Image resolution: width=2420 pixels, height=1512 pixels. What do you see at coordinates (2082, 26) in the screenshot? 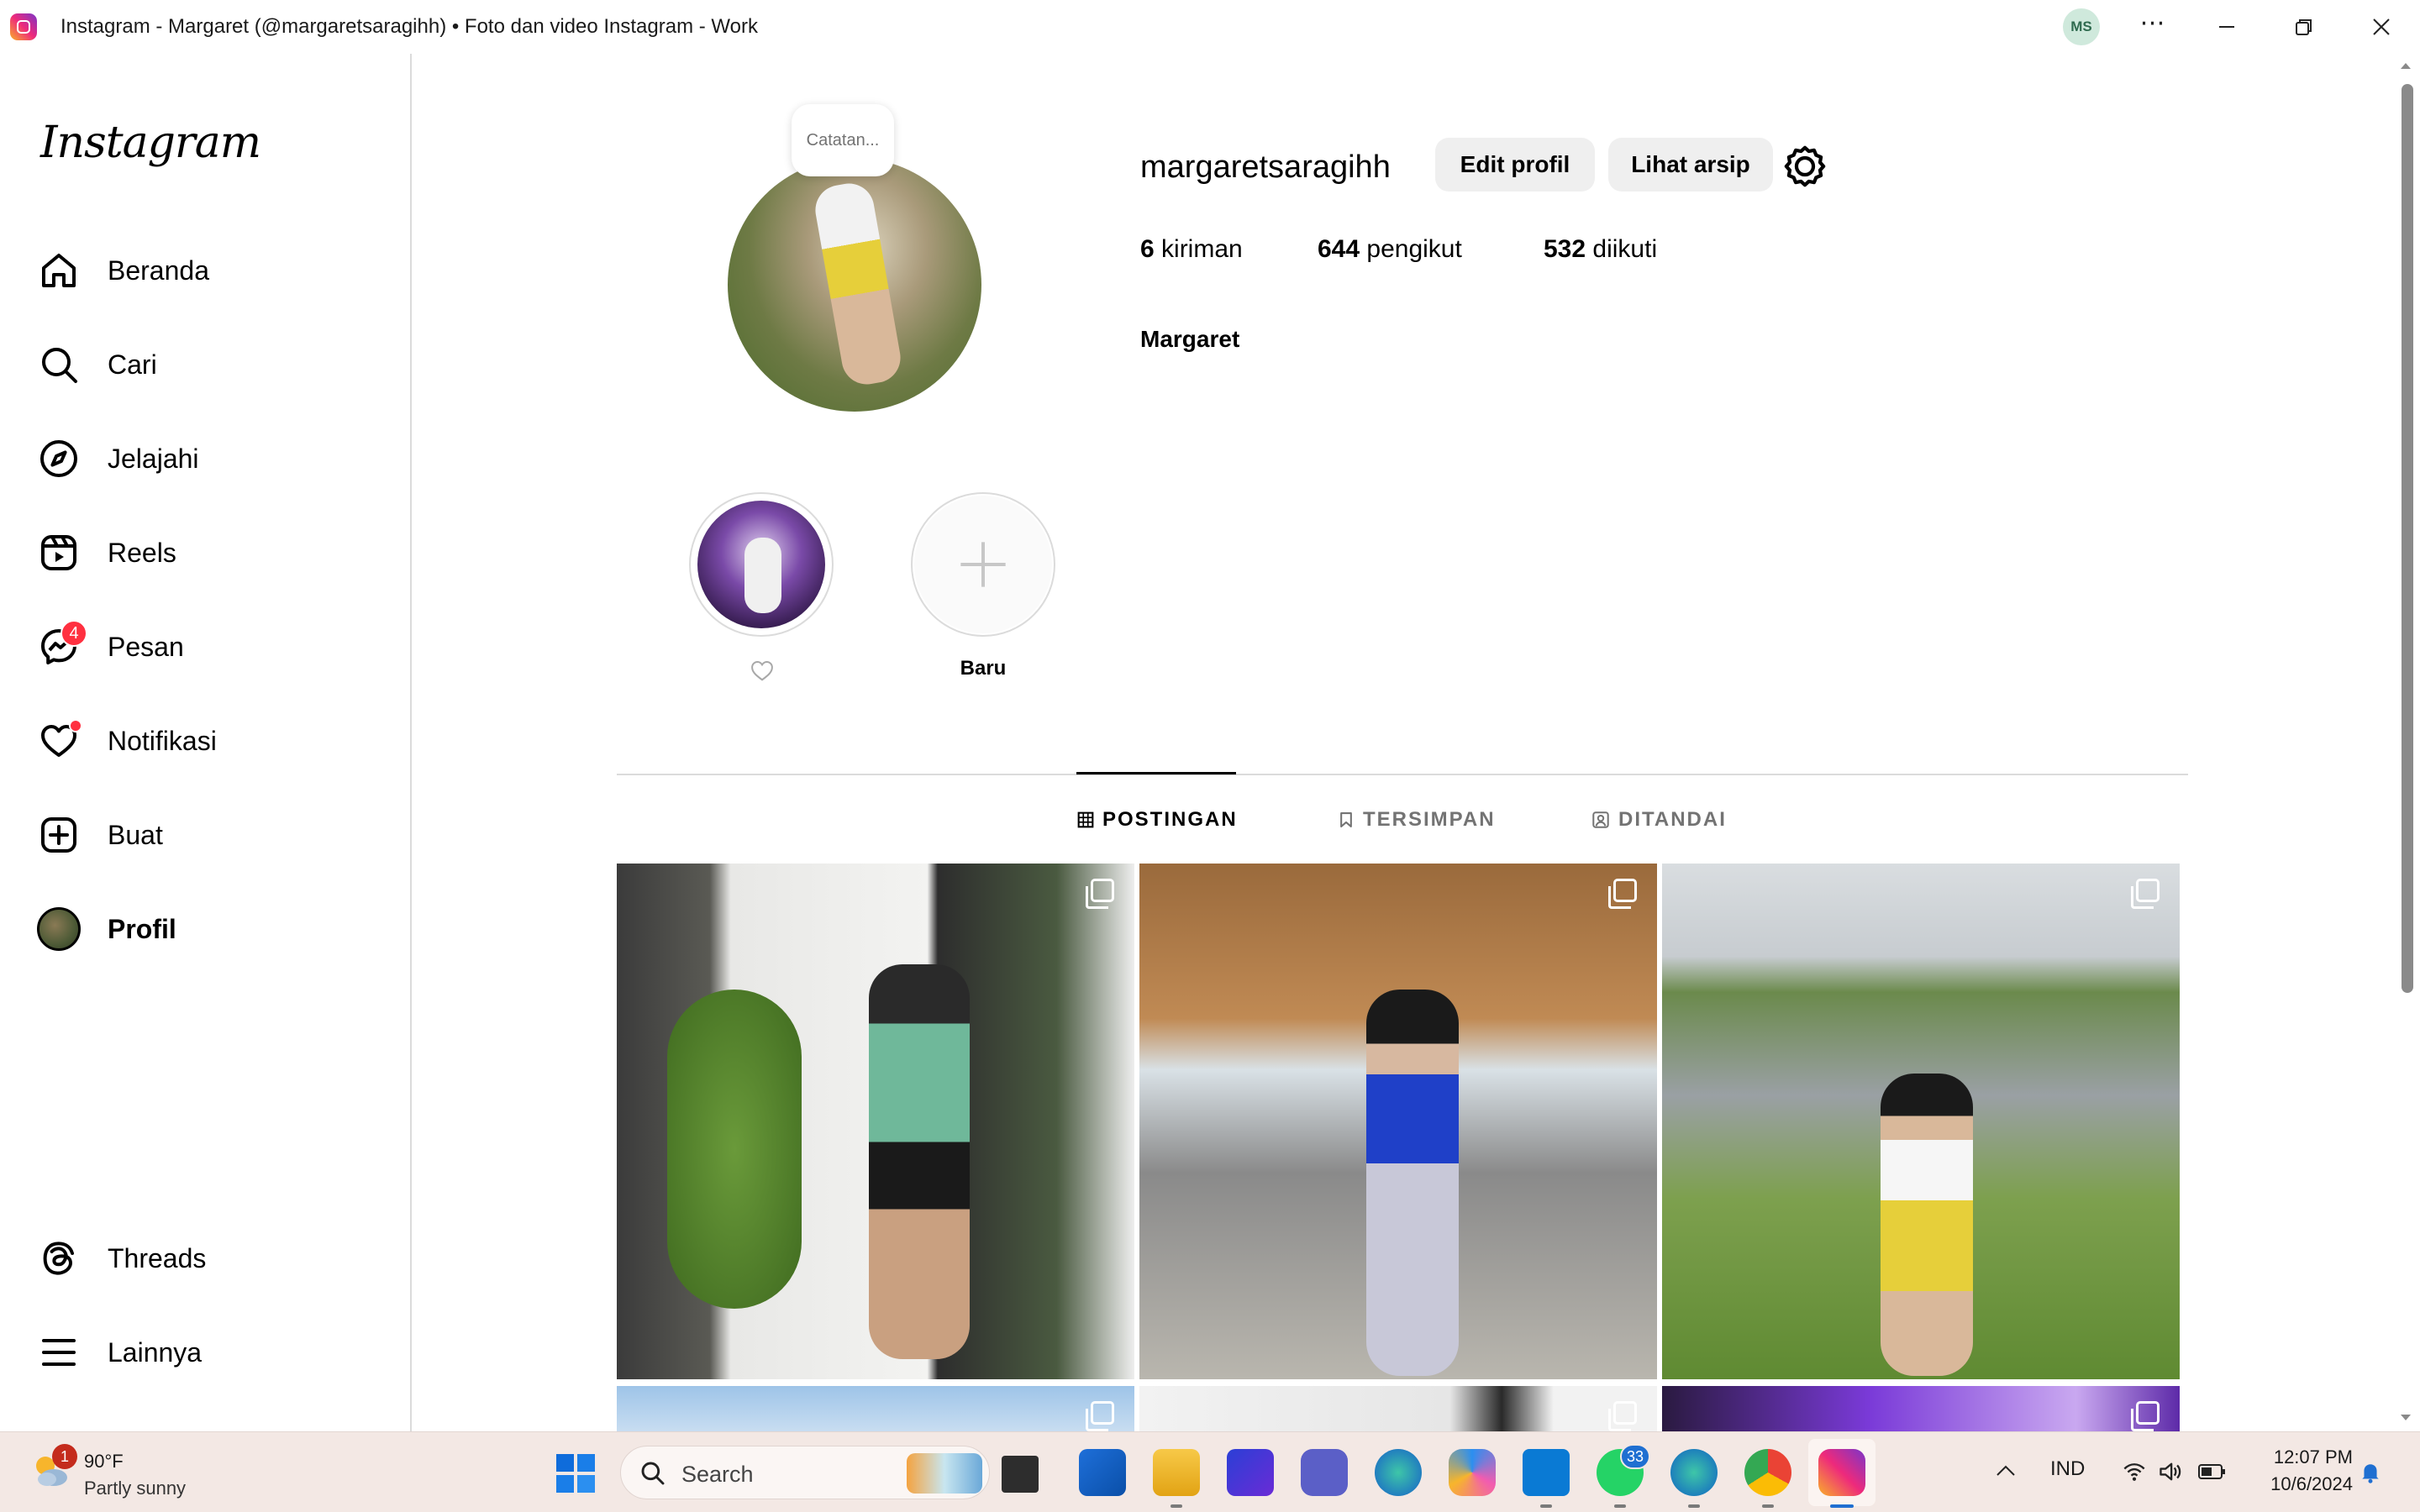
I see `browser-profile-avatar: MS` at bounding box center [2082, 26].